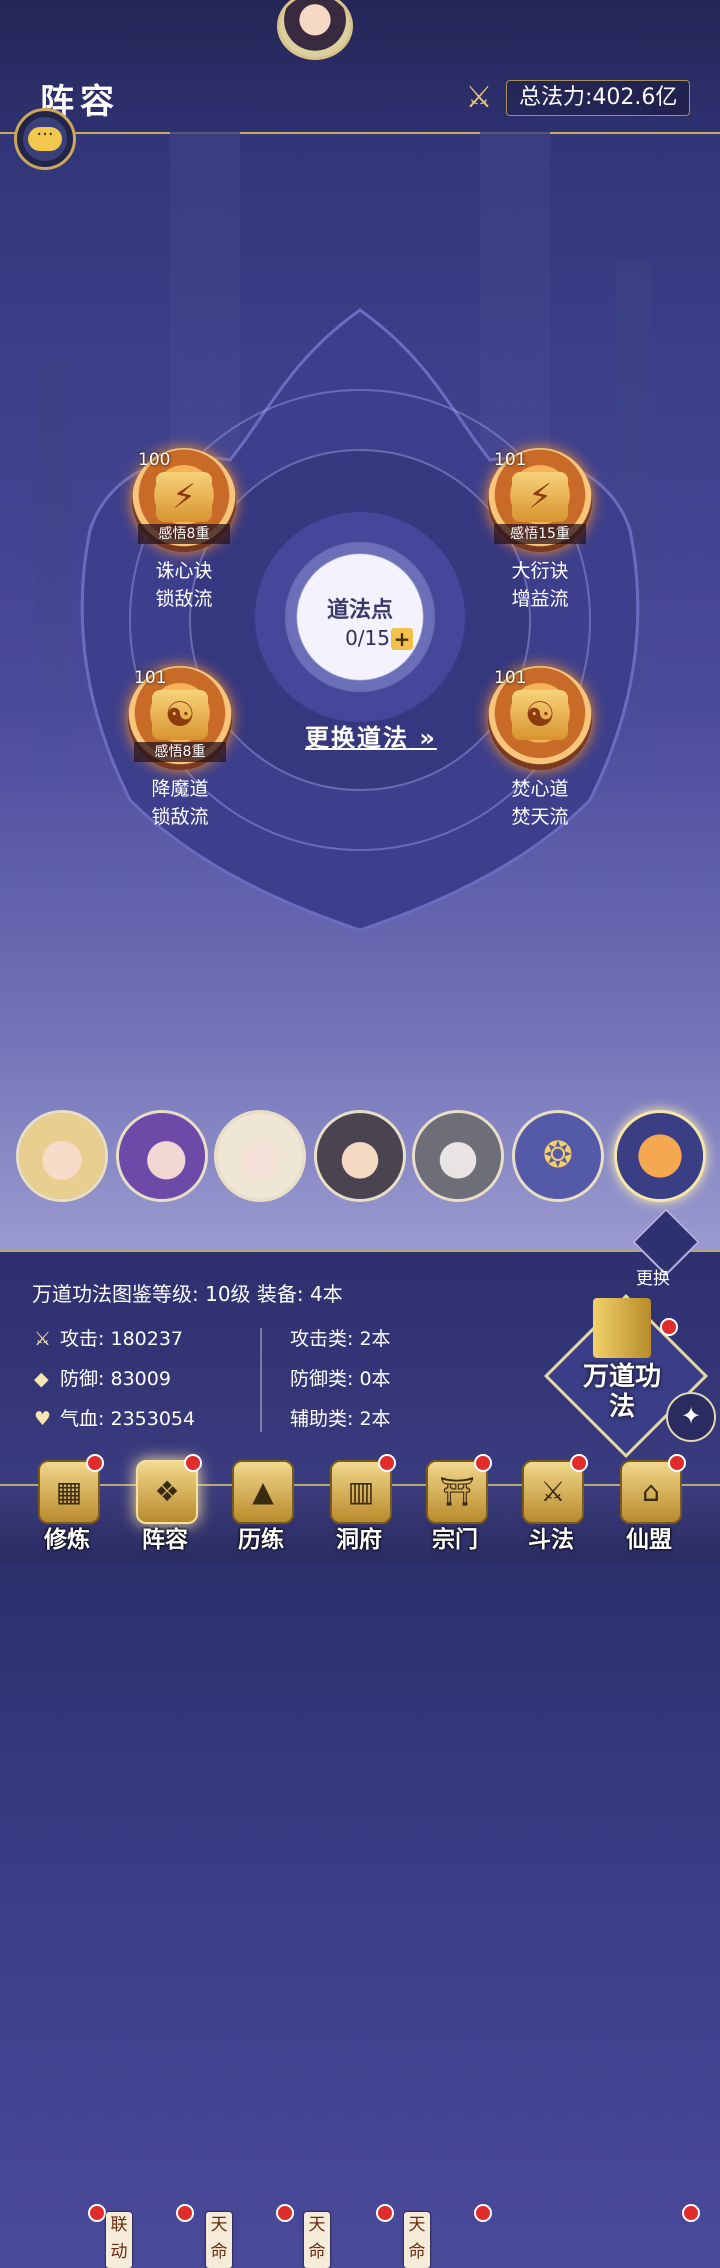  I want to click on heart-icon: ♥, so click(43, 1419).